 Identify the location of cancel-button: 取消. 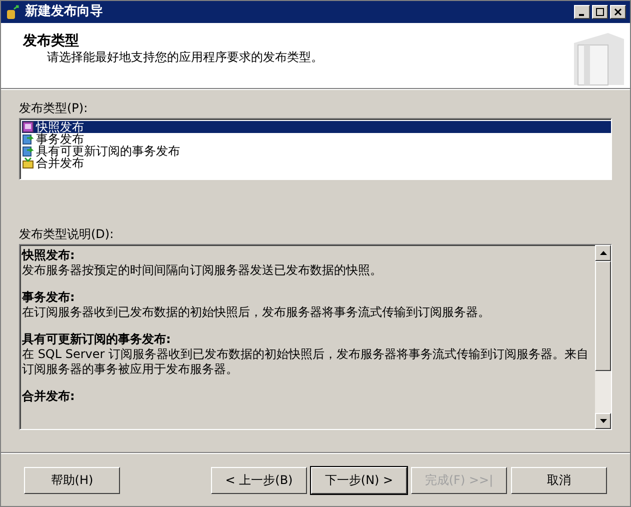
(559, 480).